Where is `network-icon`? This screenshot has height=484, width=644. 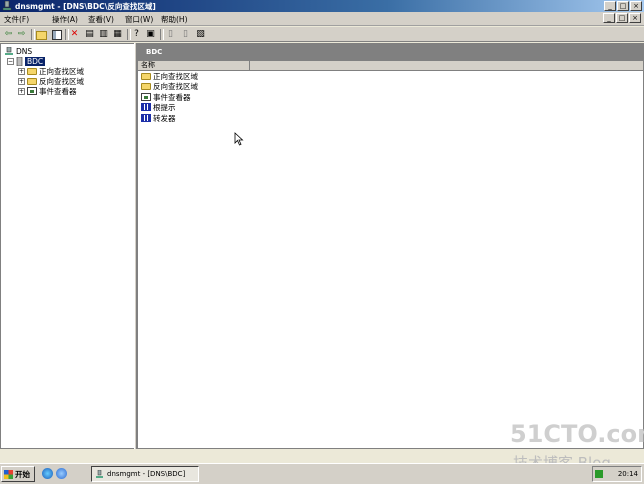
network-icon is located at coordinates (599, 474).